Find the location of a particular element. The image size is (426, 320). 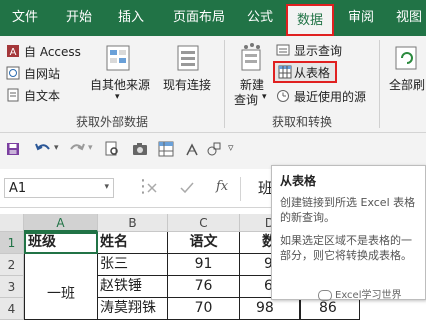

cell-d4: 98 is located at coordinates (270, 309).